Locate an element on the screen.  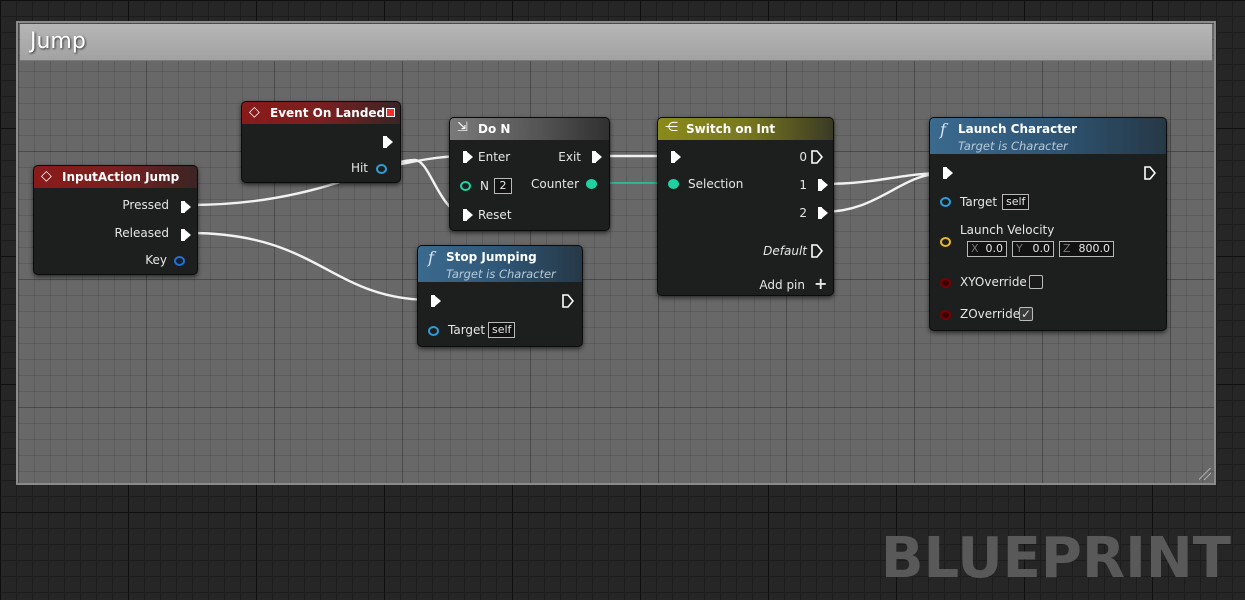
node-title: InputAction Jump is located at coordinates (121, 177).